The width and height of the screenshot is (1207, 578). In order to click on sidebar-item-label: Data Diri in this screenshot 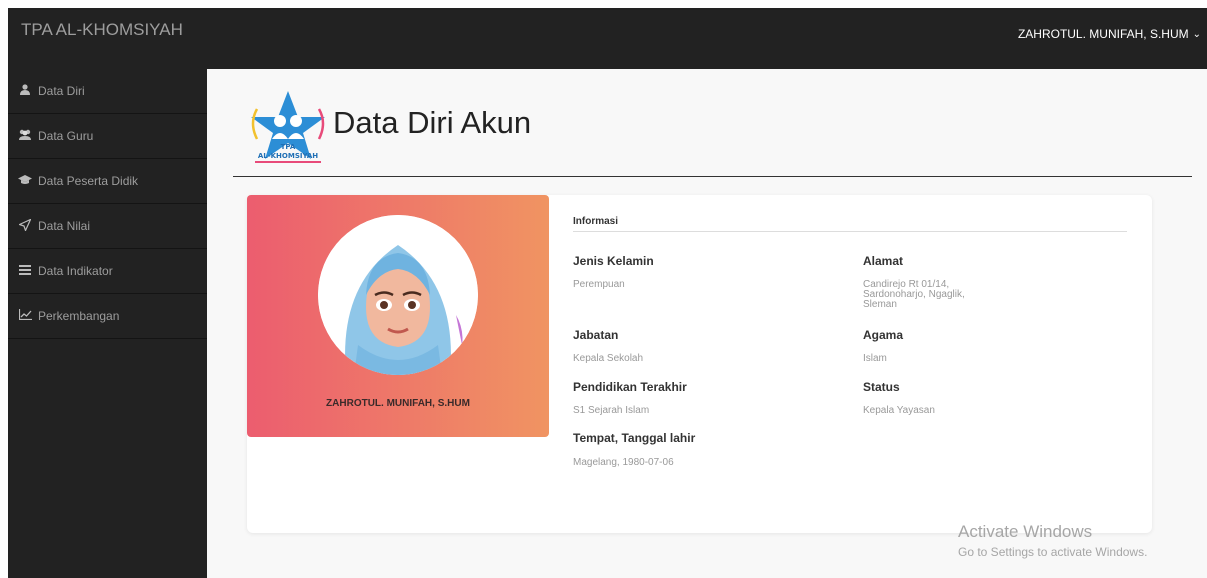, I will do `click(61, 91)`.